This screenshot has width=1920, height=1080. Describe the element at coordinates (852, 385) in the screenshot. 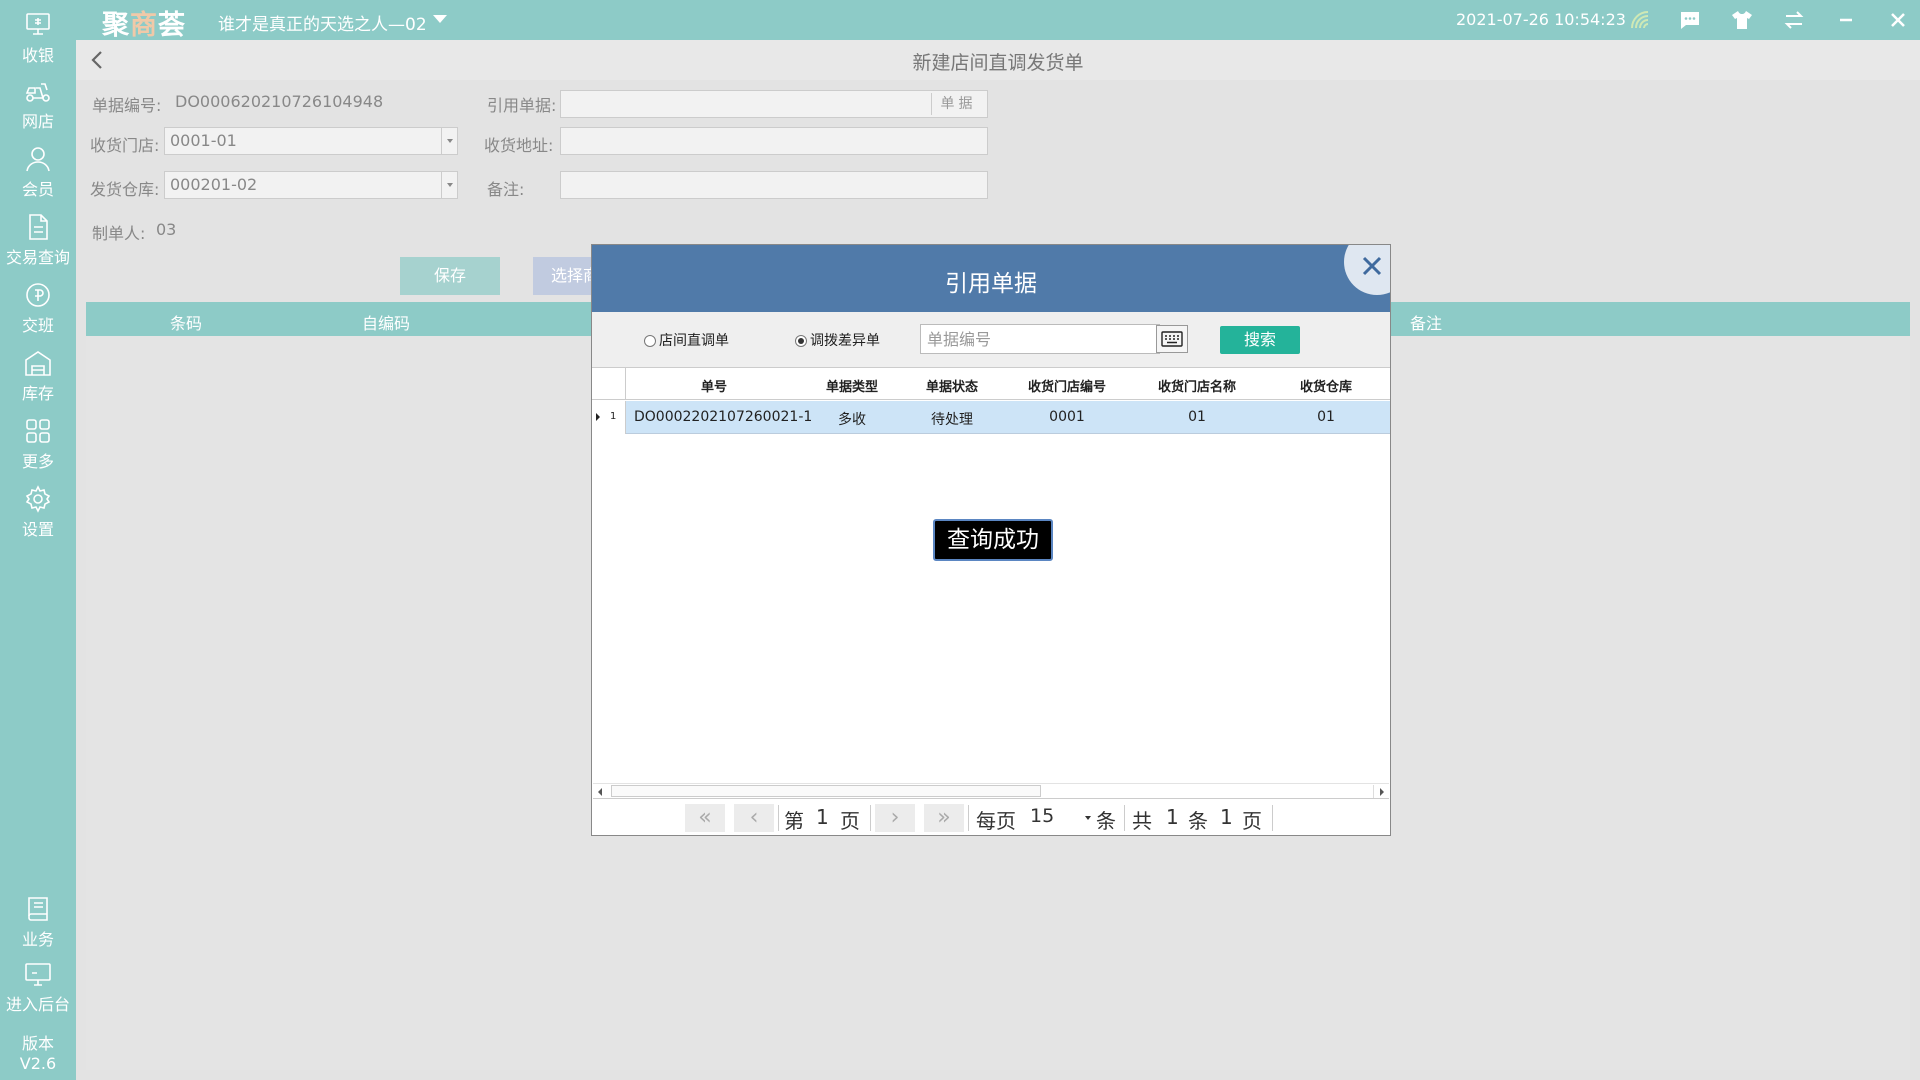

I see `column-header: 单据类型` at that location.